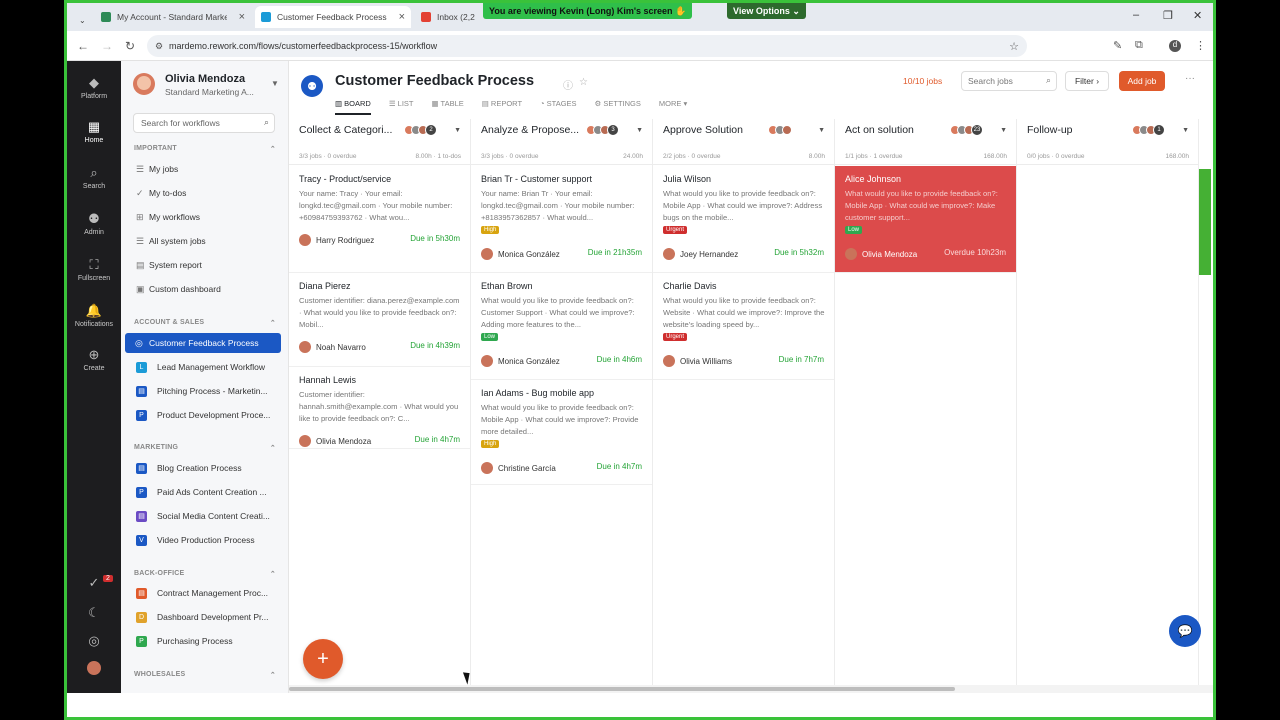  Describe the element at coordinates (94, 642) in the screenshot. I see `rail-help: ◎` at that location.